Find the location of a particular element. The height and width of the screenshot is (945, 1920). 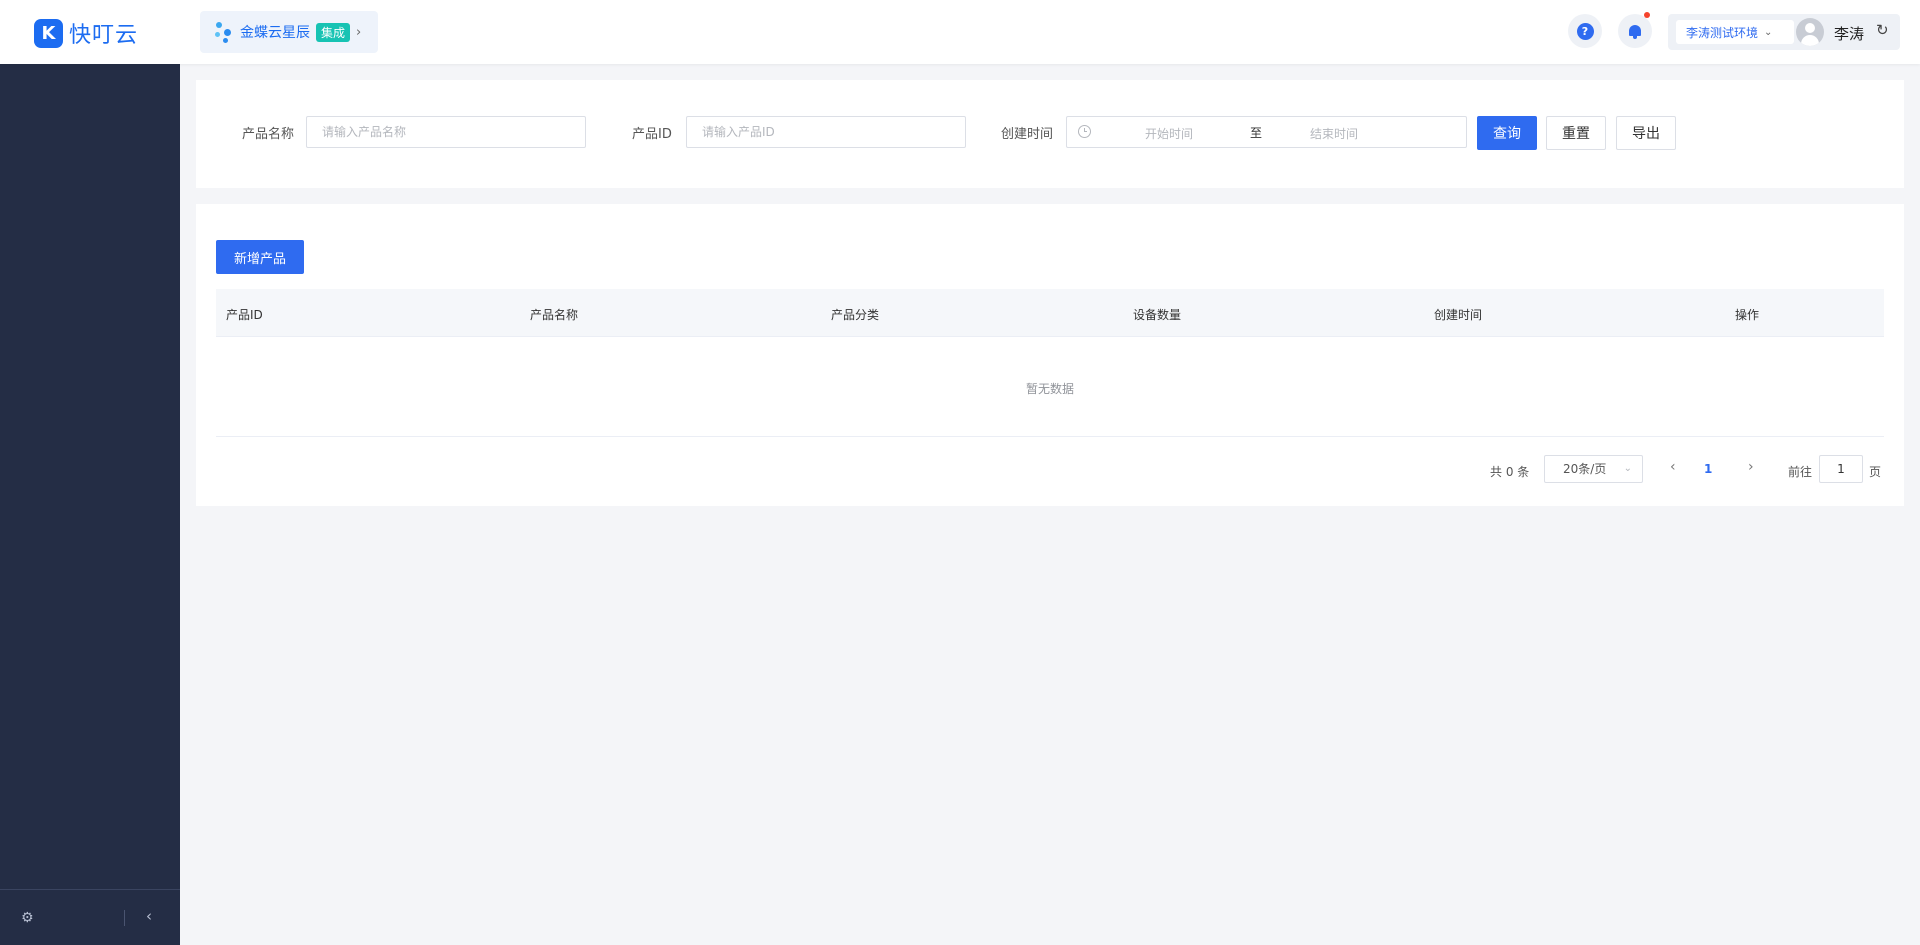

environment-label: 李涛测试环境 is located at coordinates (1722, 32).